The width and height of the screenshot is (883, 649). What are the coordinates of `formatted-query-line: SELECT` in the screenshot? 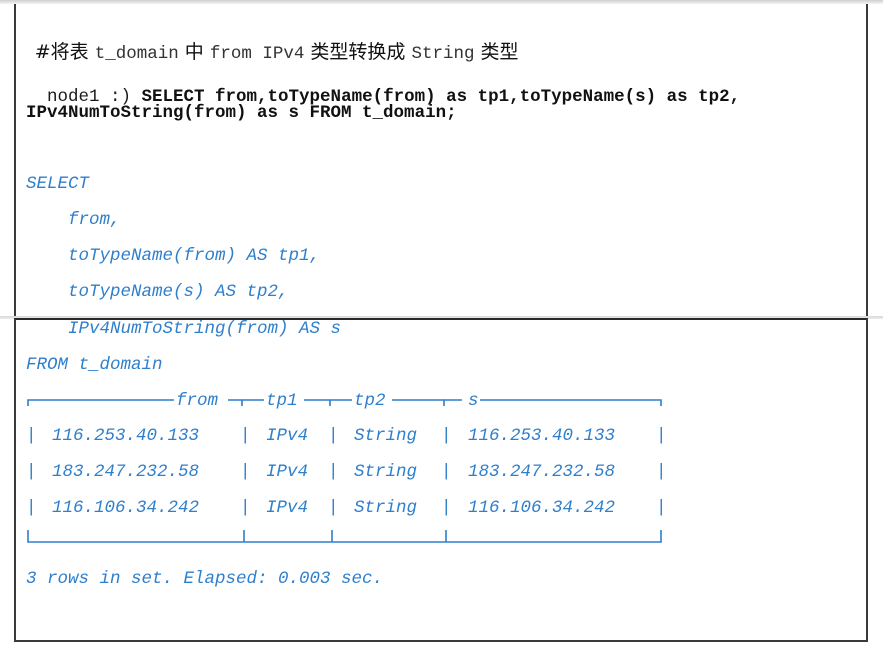 It's located at (58, 184).